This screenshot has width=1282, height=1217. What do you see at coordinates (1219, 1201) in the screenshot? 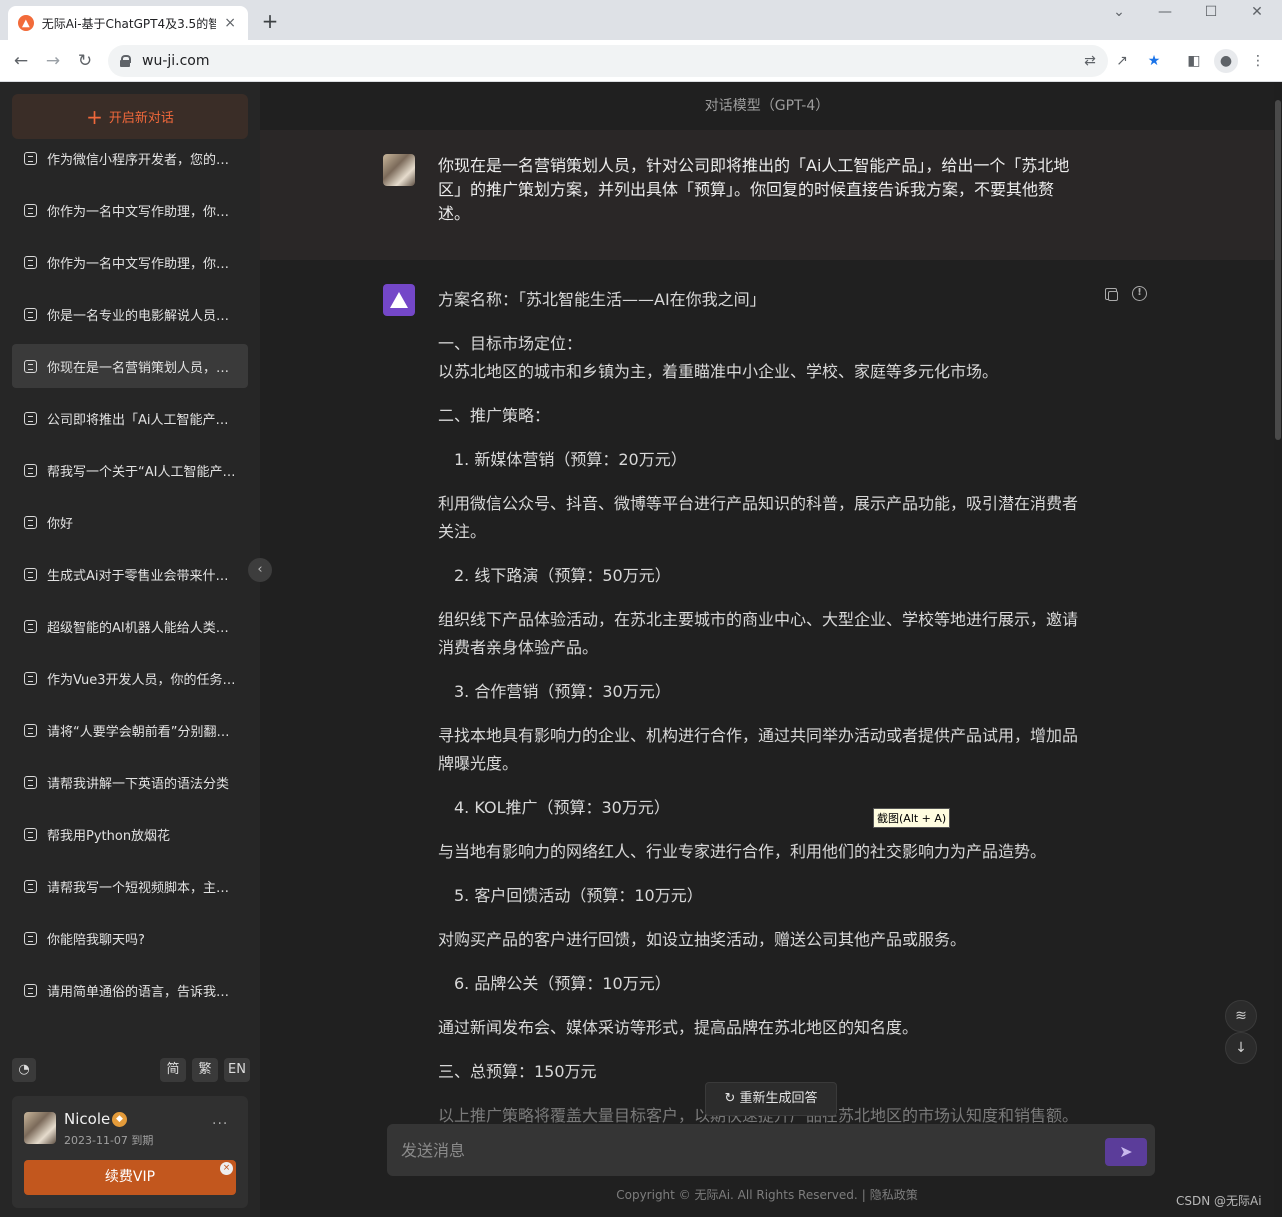
I see `watermark: CSDN @无际Ai` at bounding box center [1219, 1201].